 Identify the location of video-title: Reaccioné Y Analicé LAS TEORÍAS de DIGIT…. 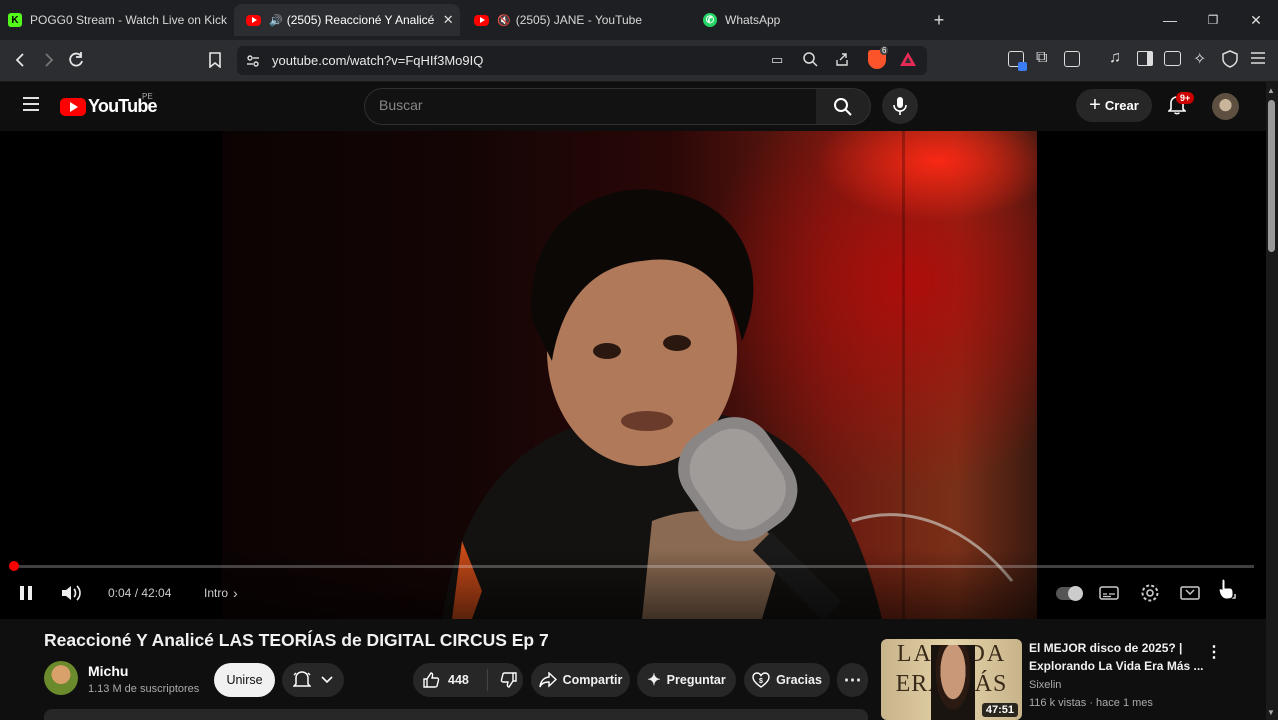
(296, 640).